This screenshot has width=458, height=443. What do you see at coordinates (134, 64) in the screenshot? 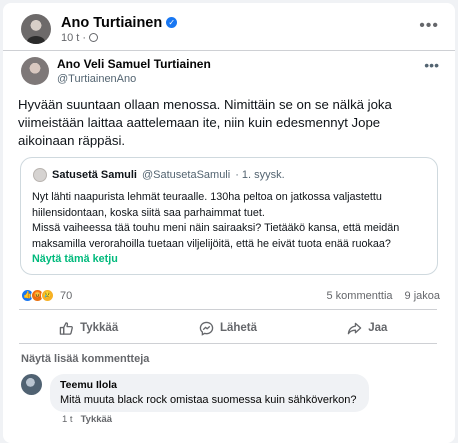
I see `tweet-author-name: Ano Veli Samuel Turtiainen` at bounding box center [134, 64].